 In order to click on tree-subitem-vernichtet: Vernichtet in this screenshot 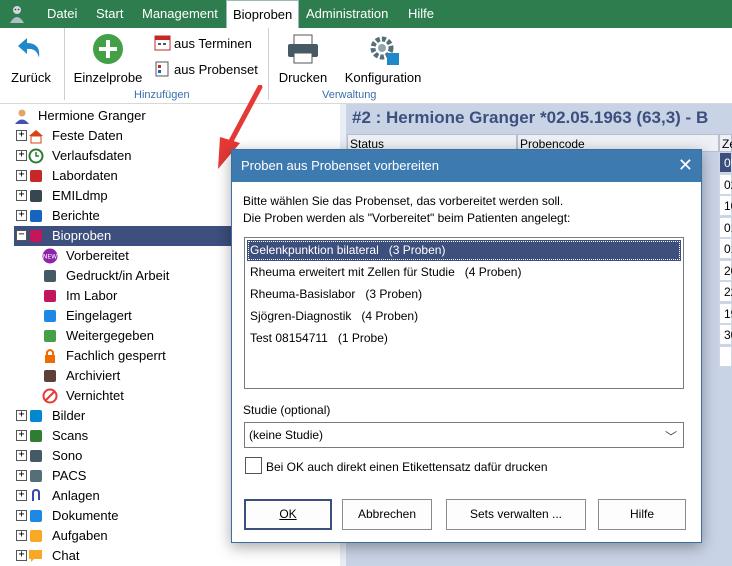, I will do `click(122, 396)`.